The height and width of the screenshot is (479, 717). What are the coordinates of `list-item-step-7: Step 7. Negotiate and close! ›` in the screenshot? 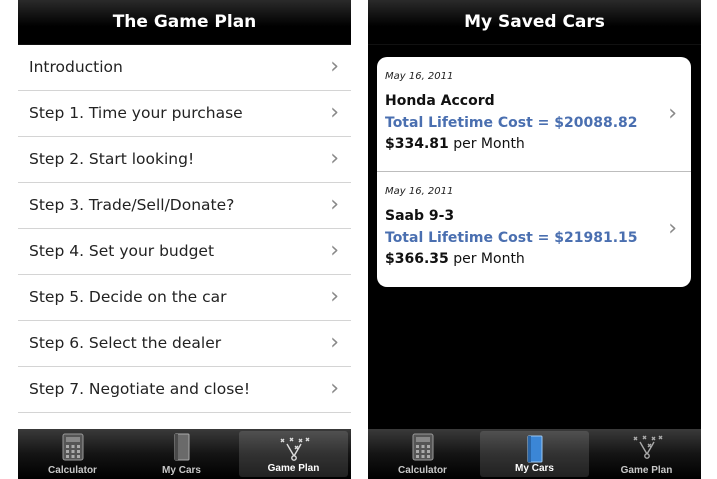 It's located at (184, 390).